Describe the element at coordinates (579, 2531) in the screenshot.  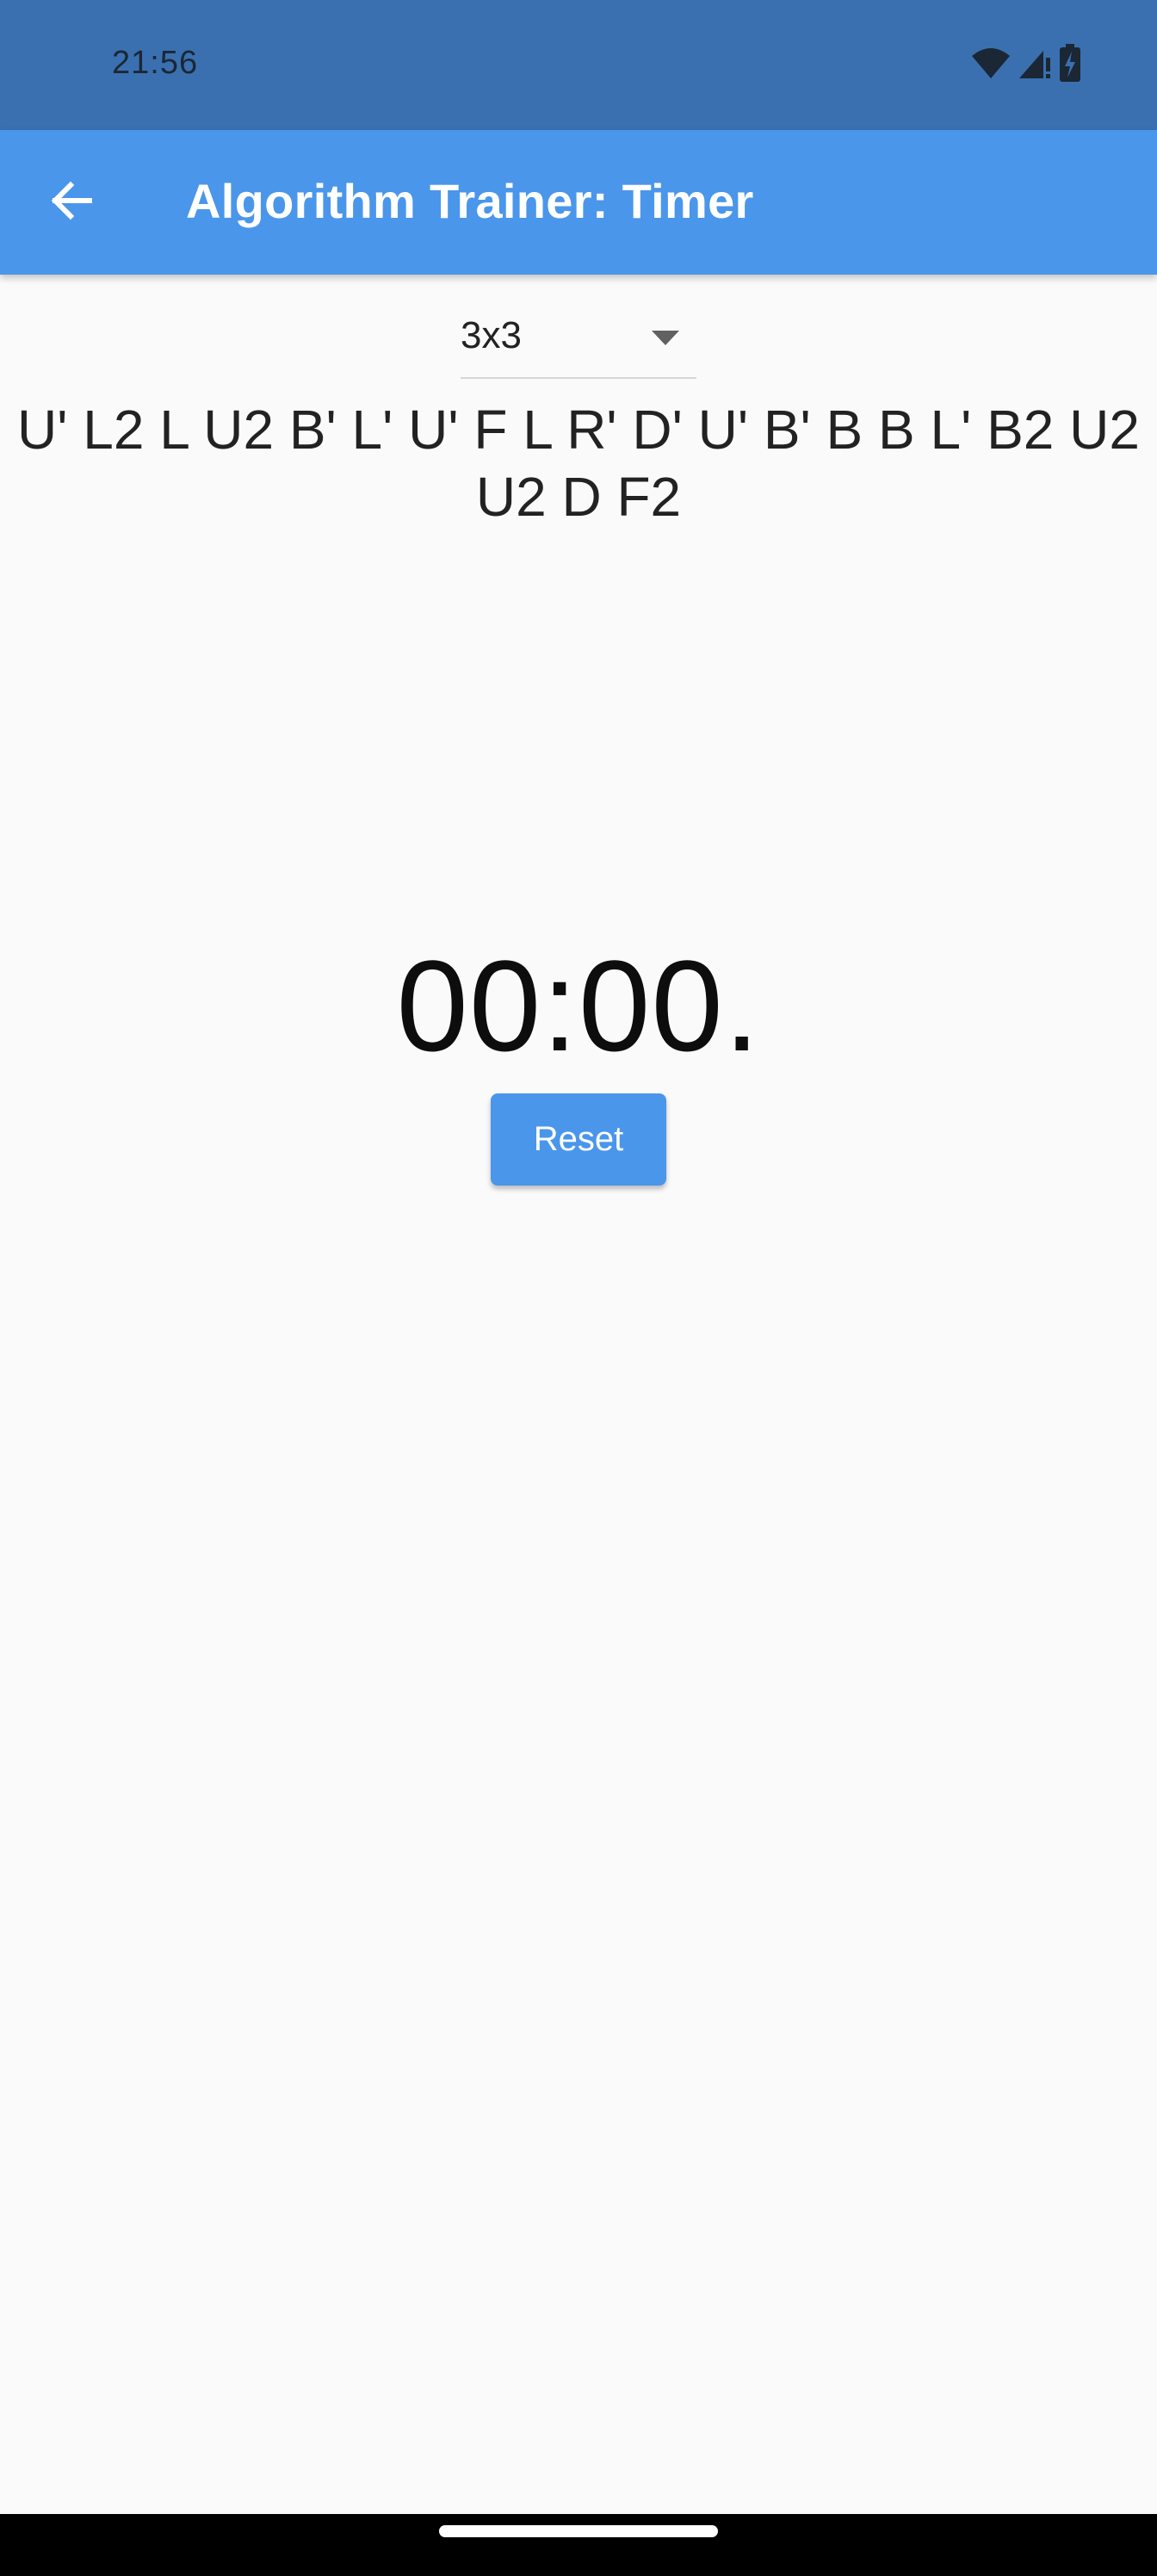
I see `home-indicator` at that location.